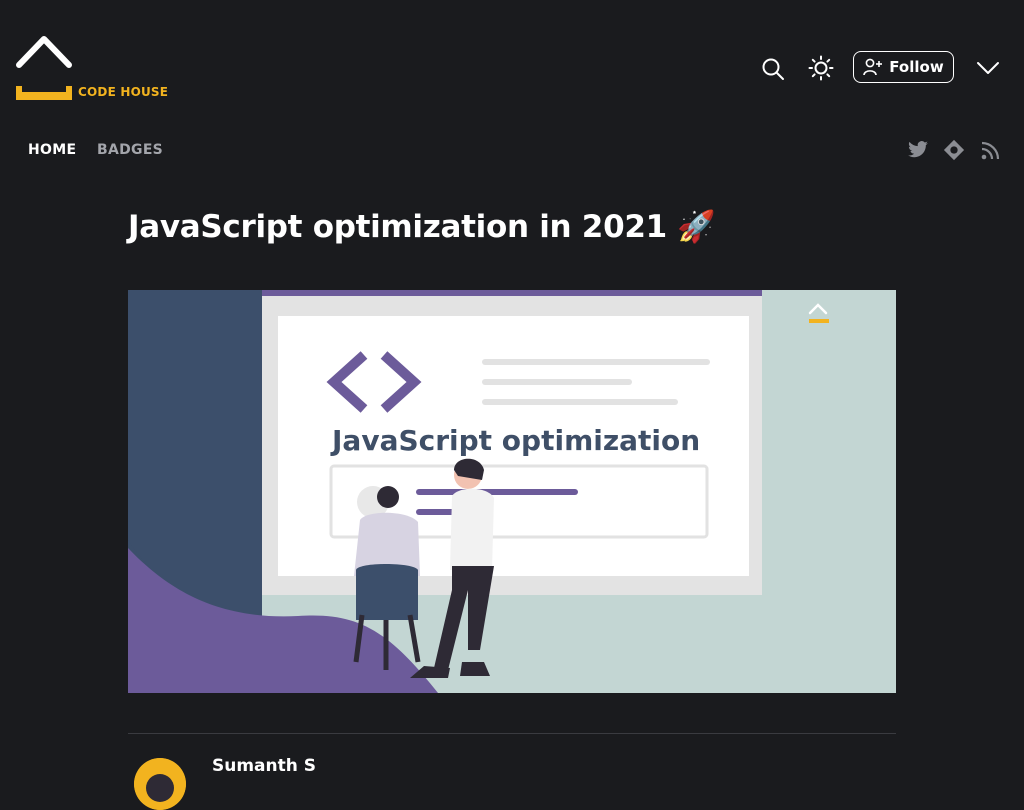 The image size is (1024, 810). What do you see at coordinates (918, 150) in the screenshot?
I see `twitter-icon` at bounding box center [918, 150].